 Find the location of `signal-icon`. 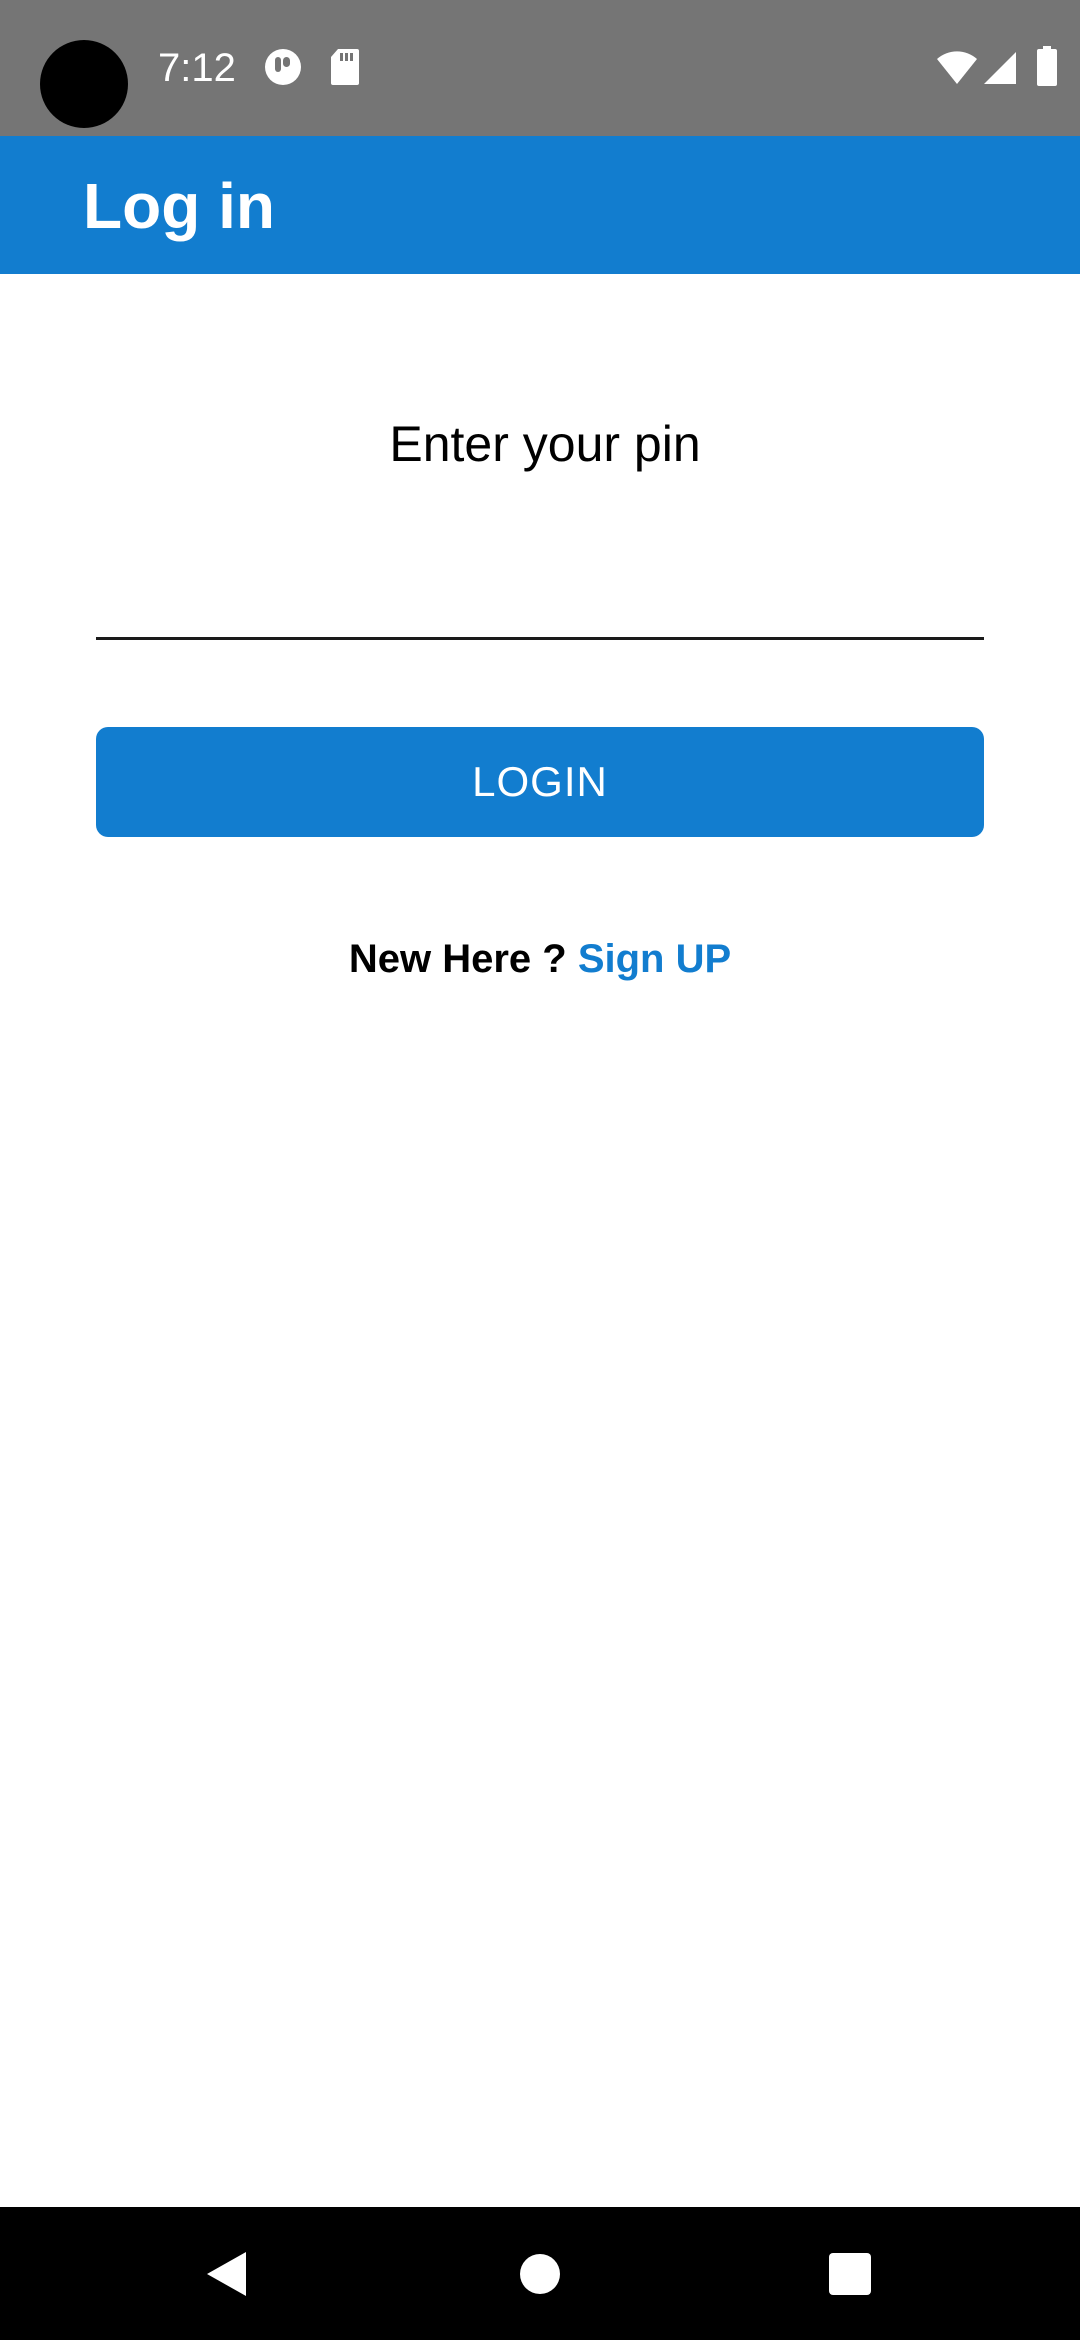

signal-icon is located at coordinates (1000, 68).